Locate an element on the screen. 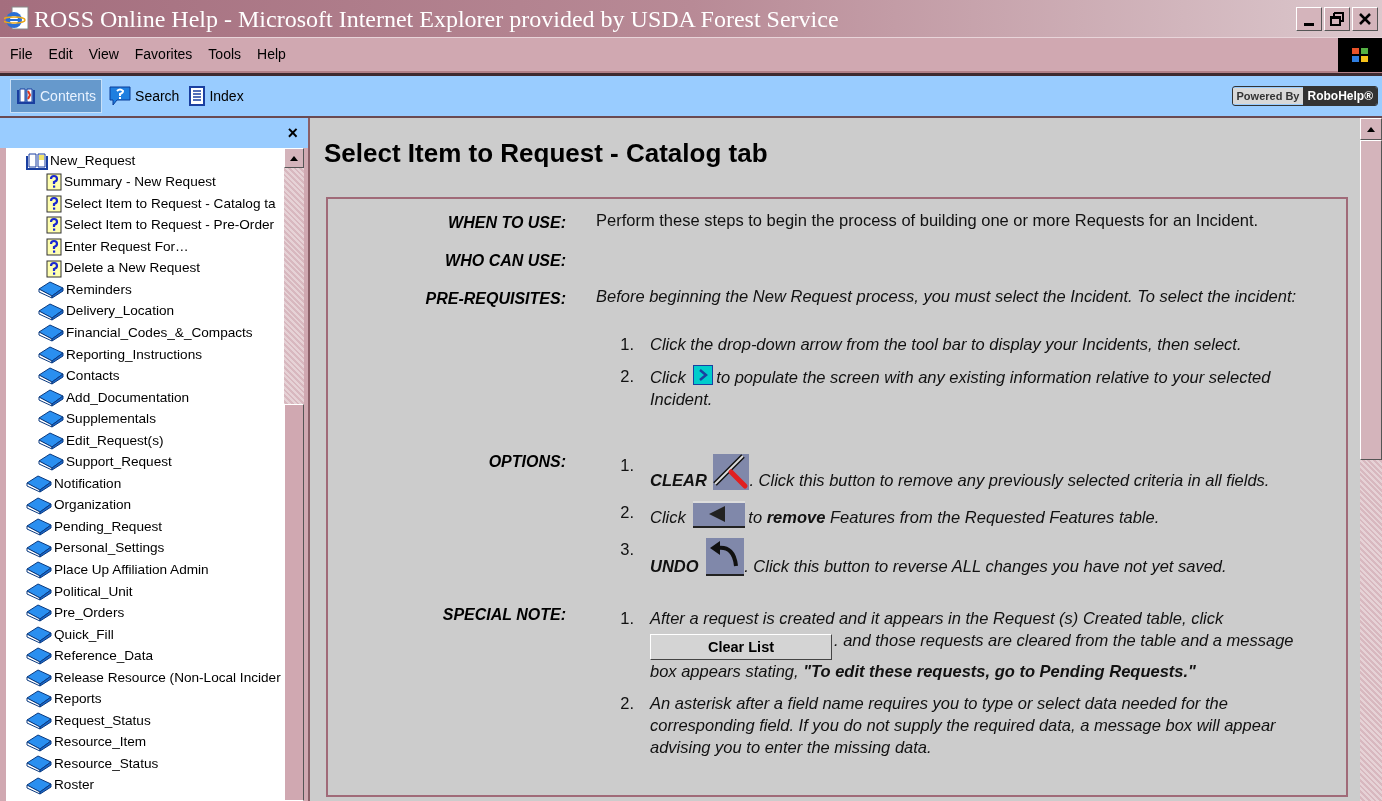  browser-icon is located at coordinates (17, 18).